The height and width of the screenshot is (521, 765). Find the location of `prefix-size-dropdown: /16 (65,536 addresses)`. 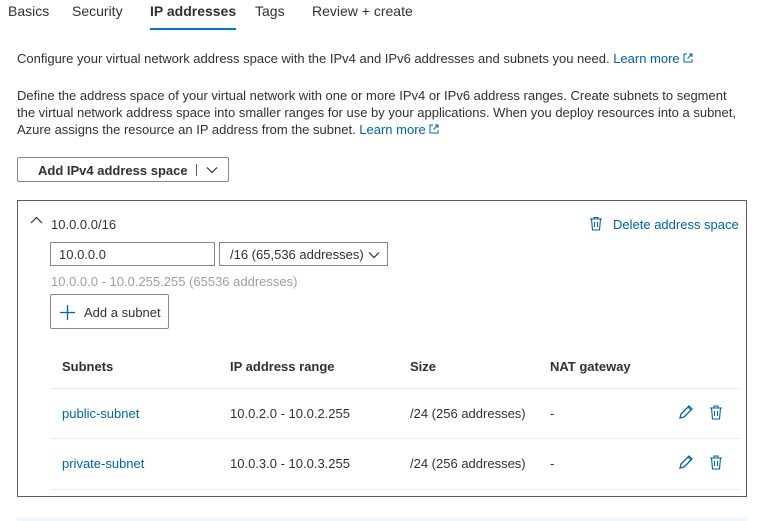

prefix-size-dropdown: /16 (65,536 addresses) is located at coordinates (303, 254).